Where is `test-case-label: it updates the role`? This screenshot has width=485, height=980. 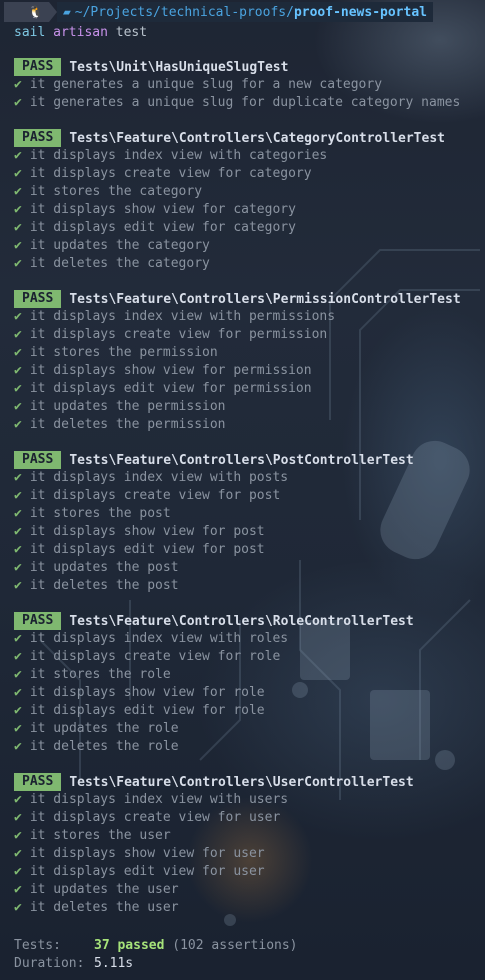 test-case-label: it updates the role is located at coordinates (104, 728).